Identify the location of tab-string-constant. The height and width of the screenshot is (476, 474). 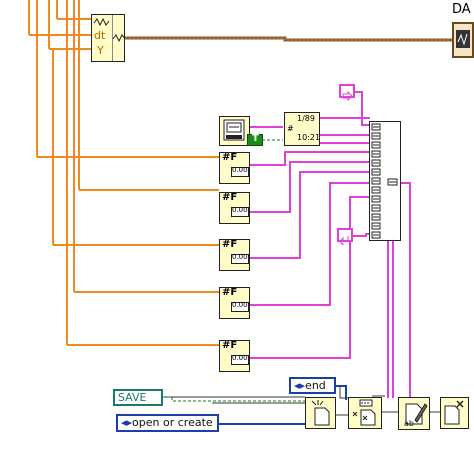
(347, 93).